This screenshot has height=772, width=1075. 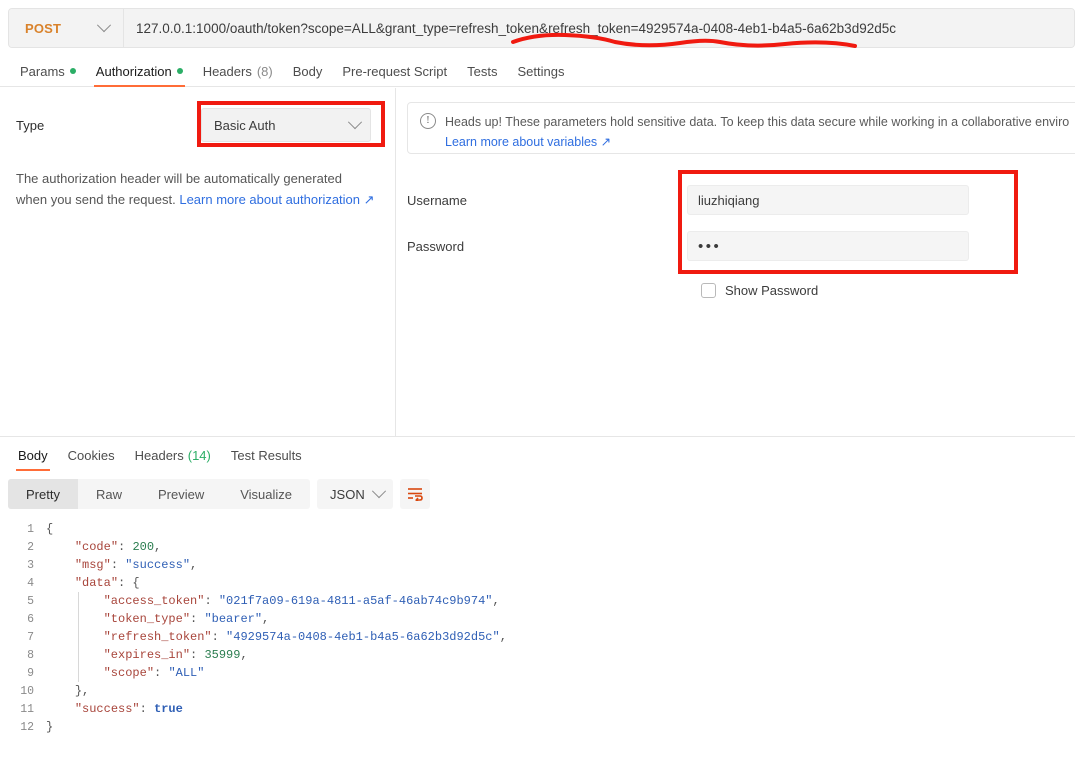 I want to click on show-password-checkbox, so click(x=708, y=290).